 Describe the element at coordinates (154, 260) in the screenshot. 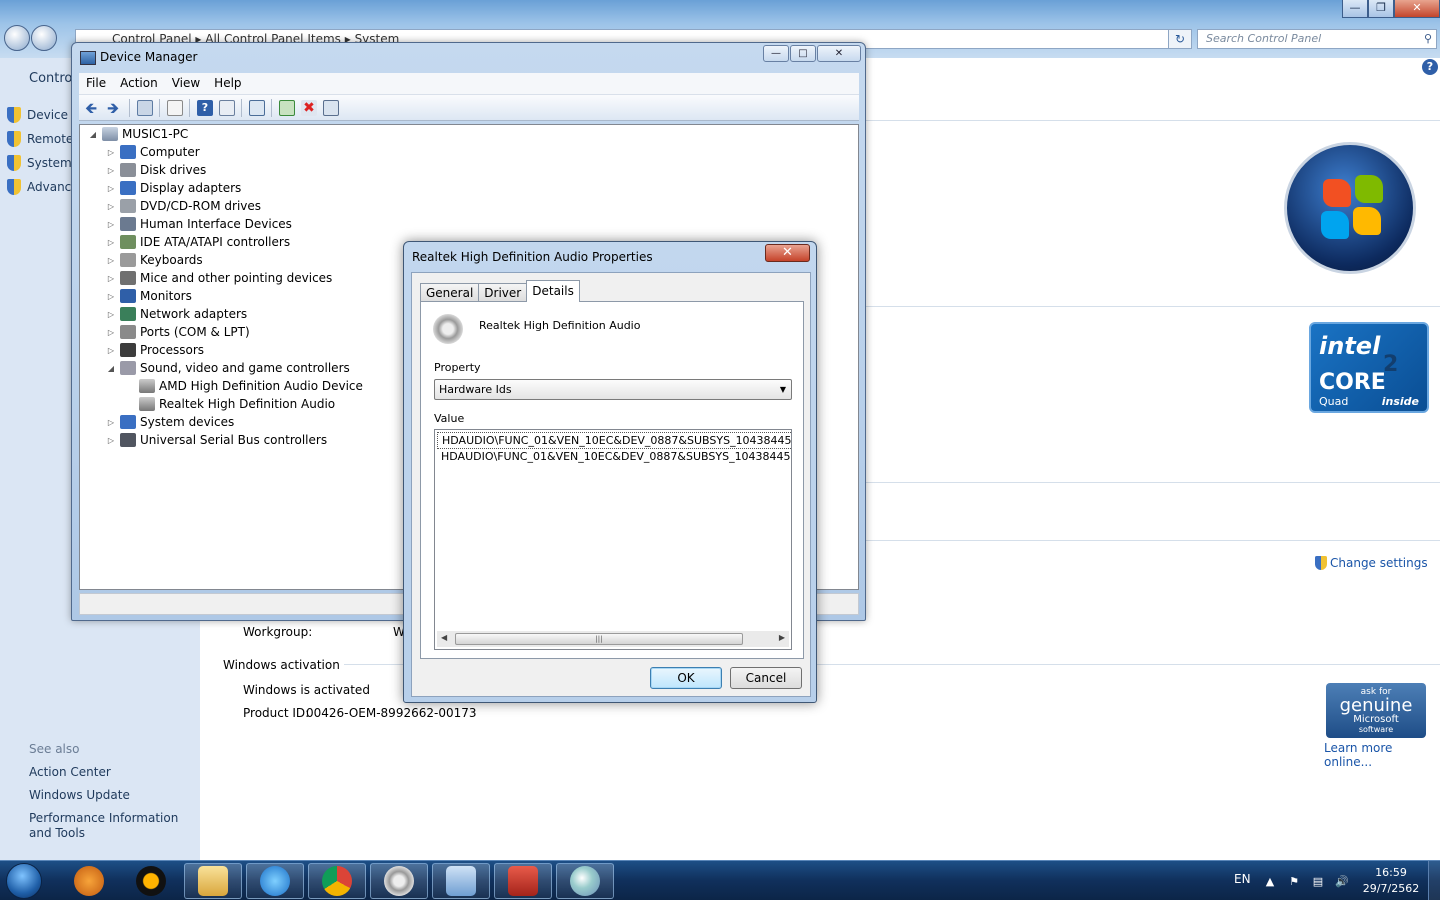

I see `tree-category: ▷ Keyboards` at that location.